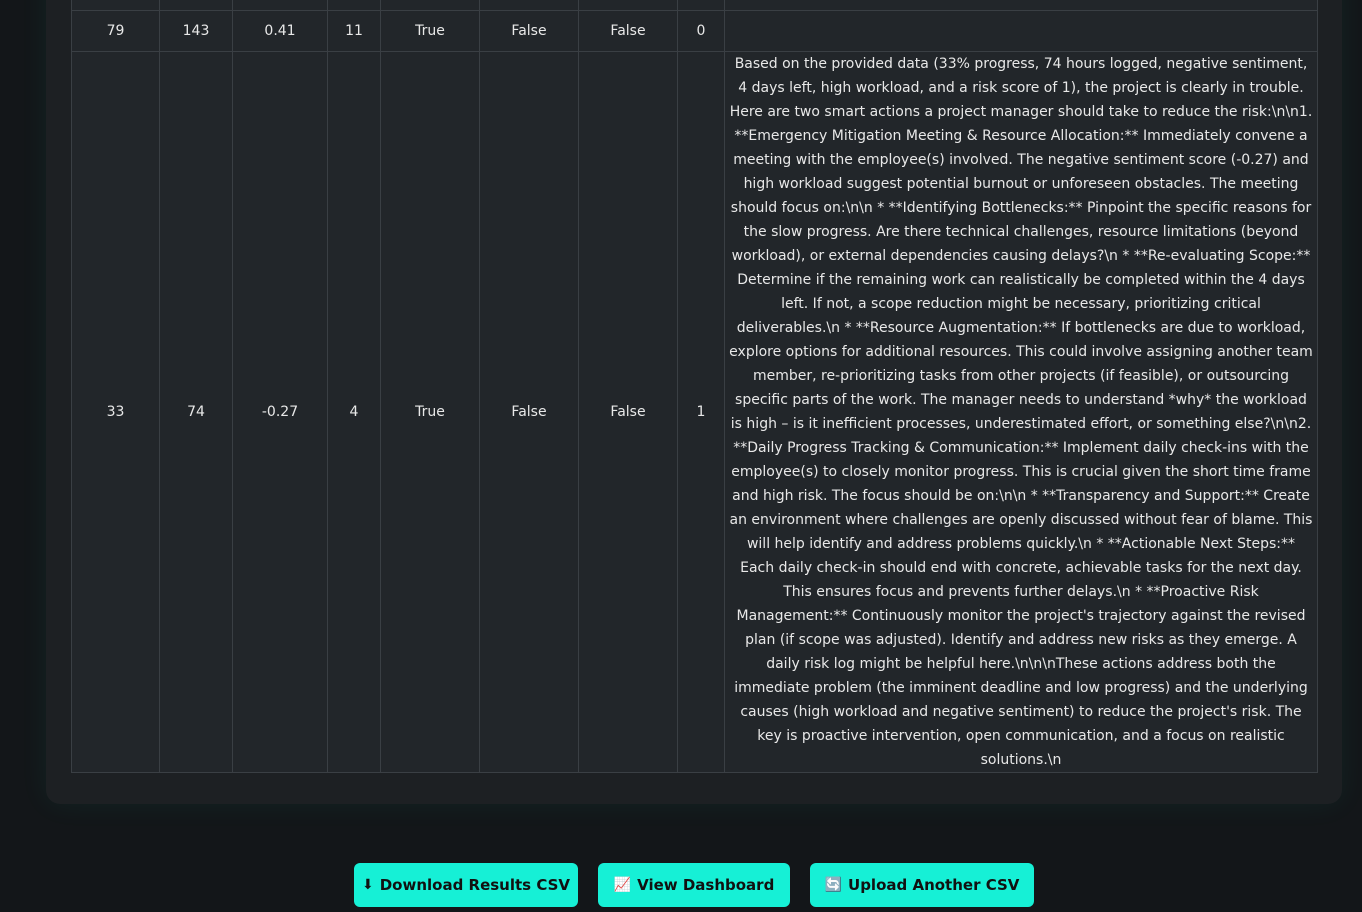 The image size is (1362, 912). I want to click on table-cell: 0, so click(701, 31).